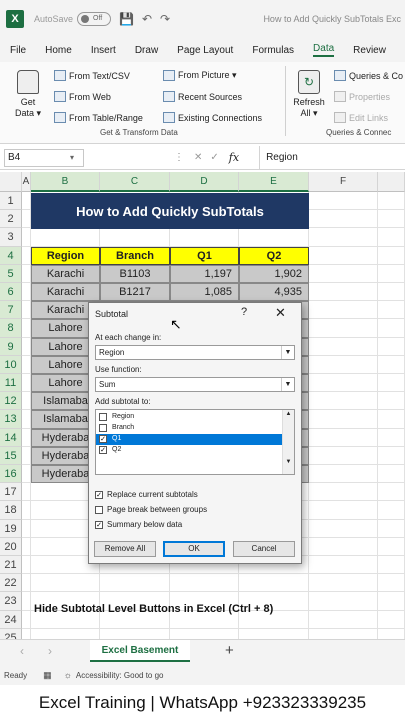  What do you see at coordinates (288, 442) in the screenshot?
I see `list-scrollbar: ▲ ▼` at bounding box center [288, 442].